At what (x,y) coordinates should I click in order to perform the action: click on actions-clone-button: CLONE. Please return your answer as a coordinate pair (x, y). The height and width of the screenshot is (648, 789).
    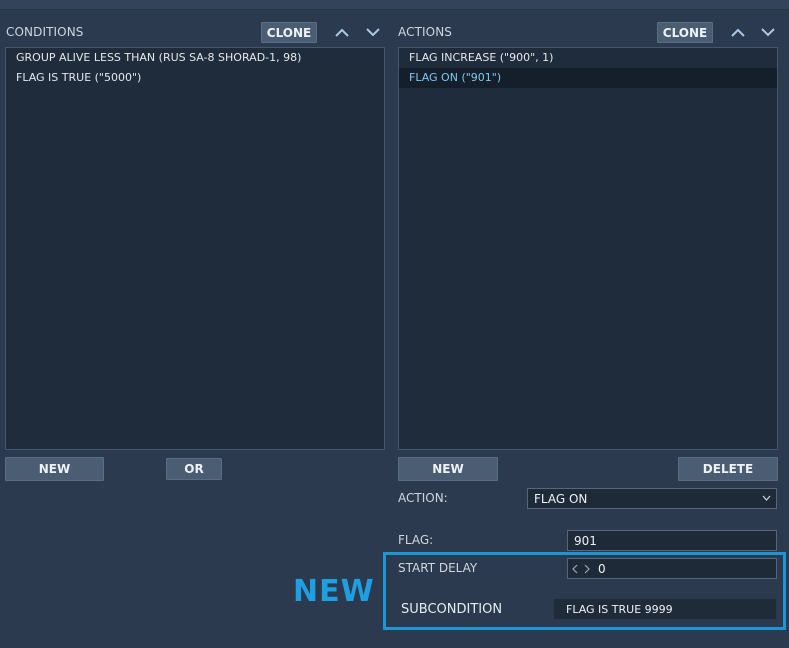
    Looking at the image, I should click on (685, 32).